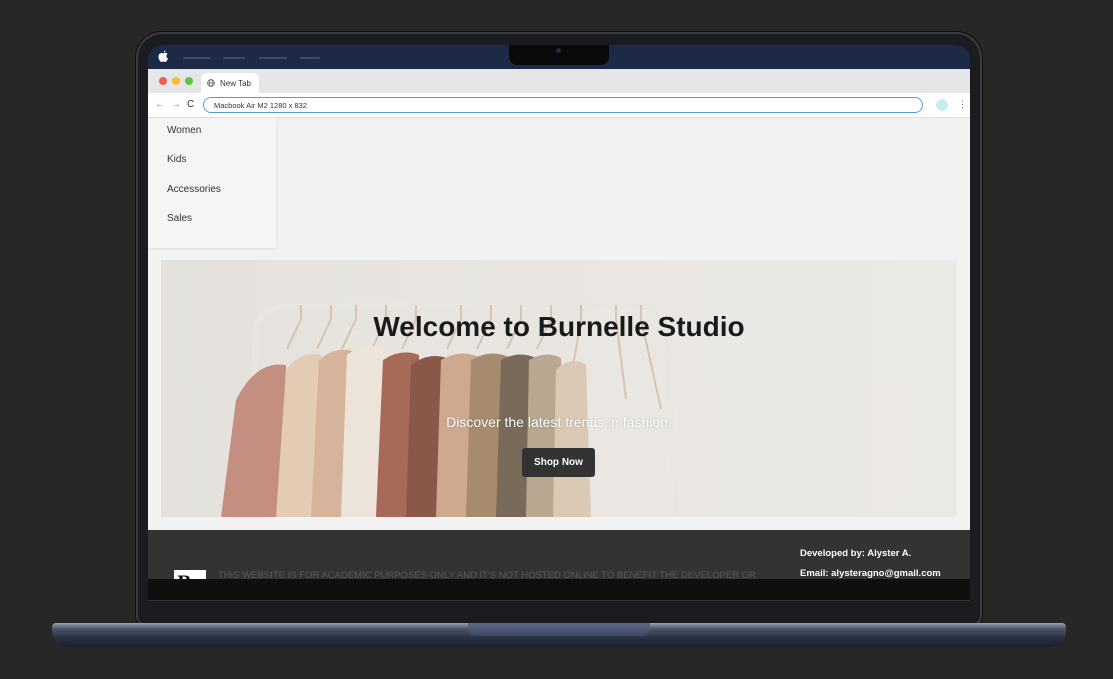 The height and width of the screenshot is (679, 1113). I want to click on tab-new-tab: New Tab, so click(230, 83).